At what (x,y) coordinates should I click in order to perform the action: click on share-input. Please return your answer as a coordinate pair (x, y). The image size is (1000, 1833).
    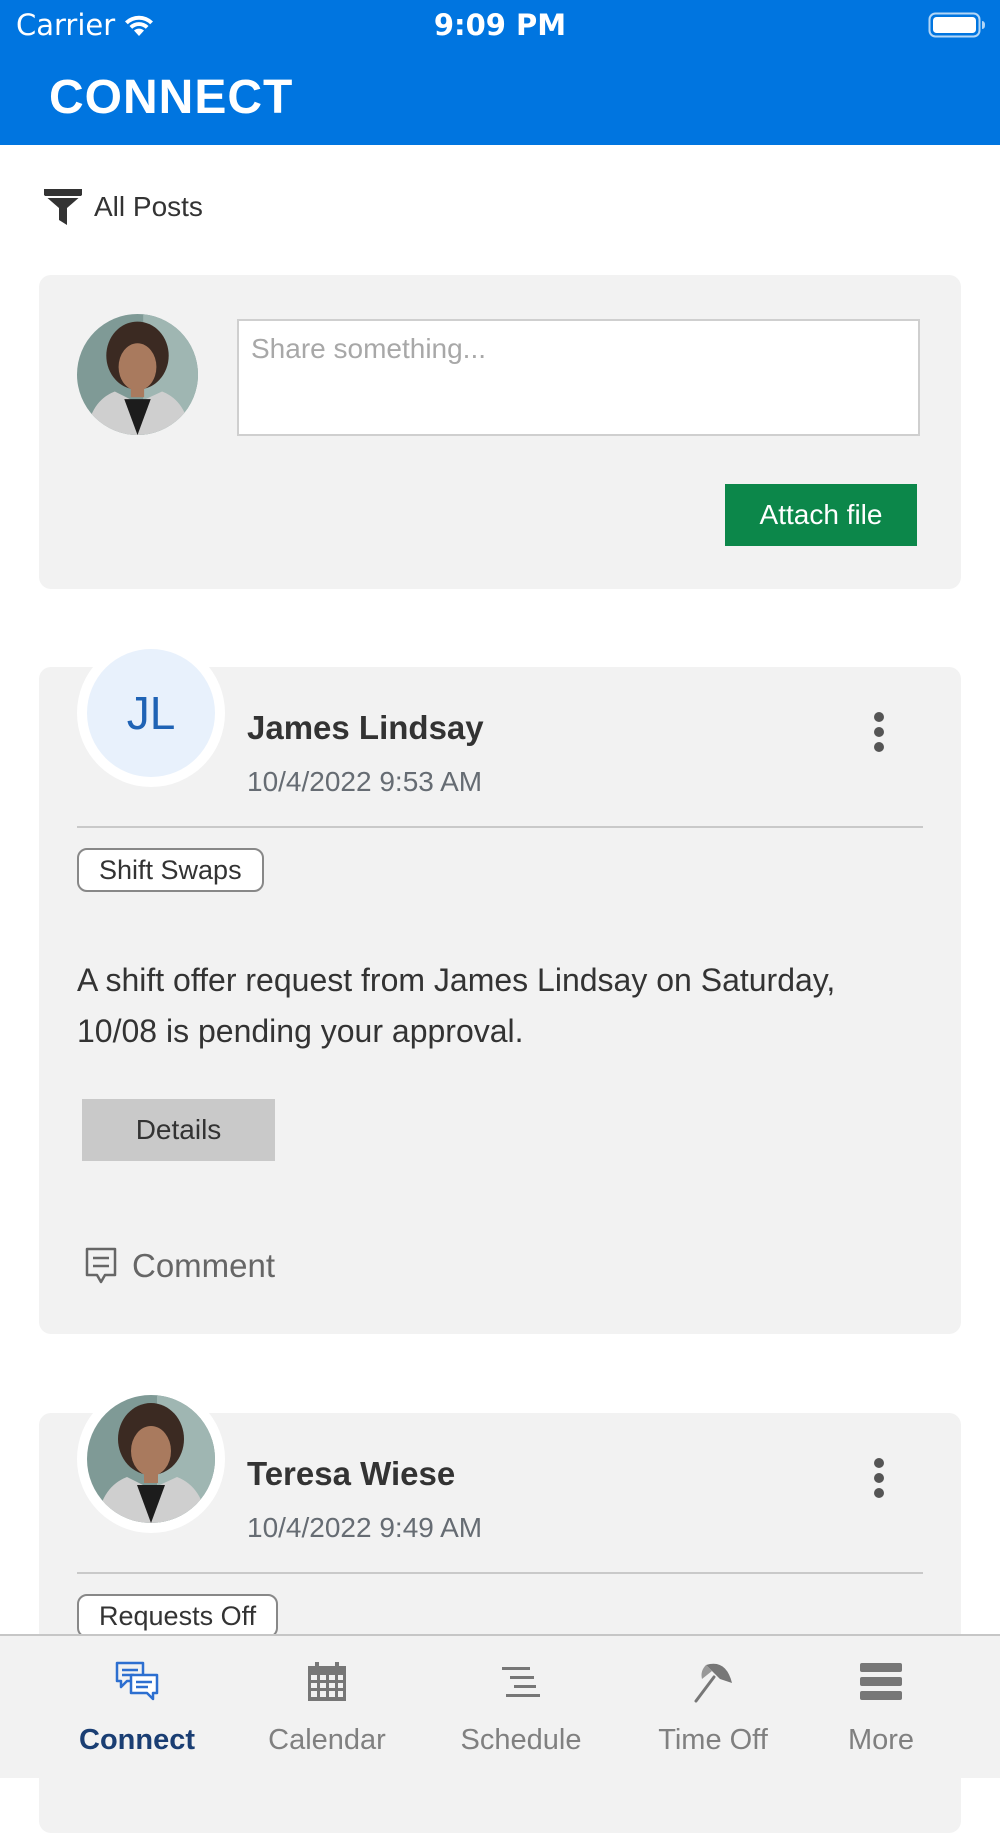
    Looking at the image, I should click on (578, 377).